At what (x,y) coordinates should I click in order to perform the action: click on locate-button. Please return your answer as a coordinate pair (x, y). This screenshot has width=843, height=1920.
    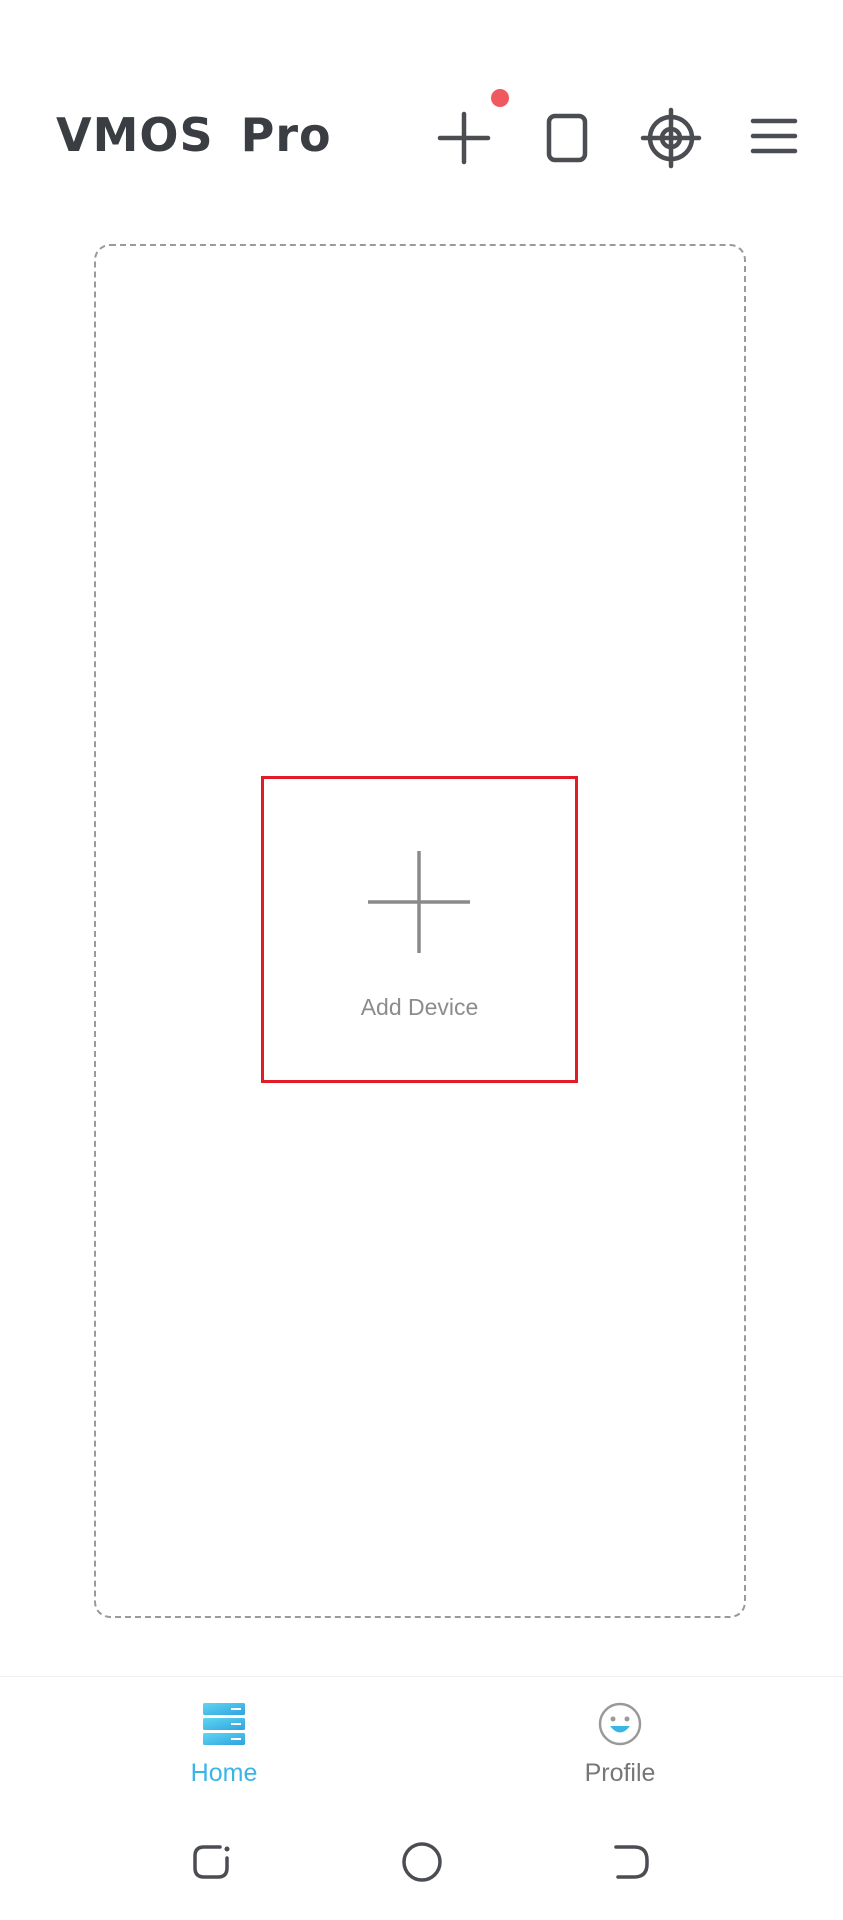
    Looking at the image, I should click on (671, 138).